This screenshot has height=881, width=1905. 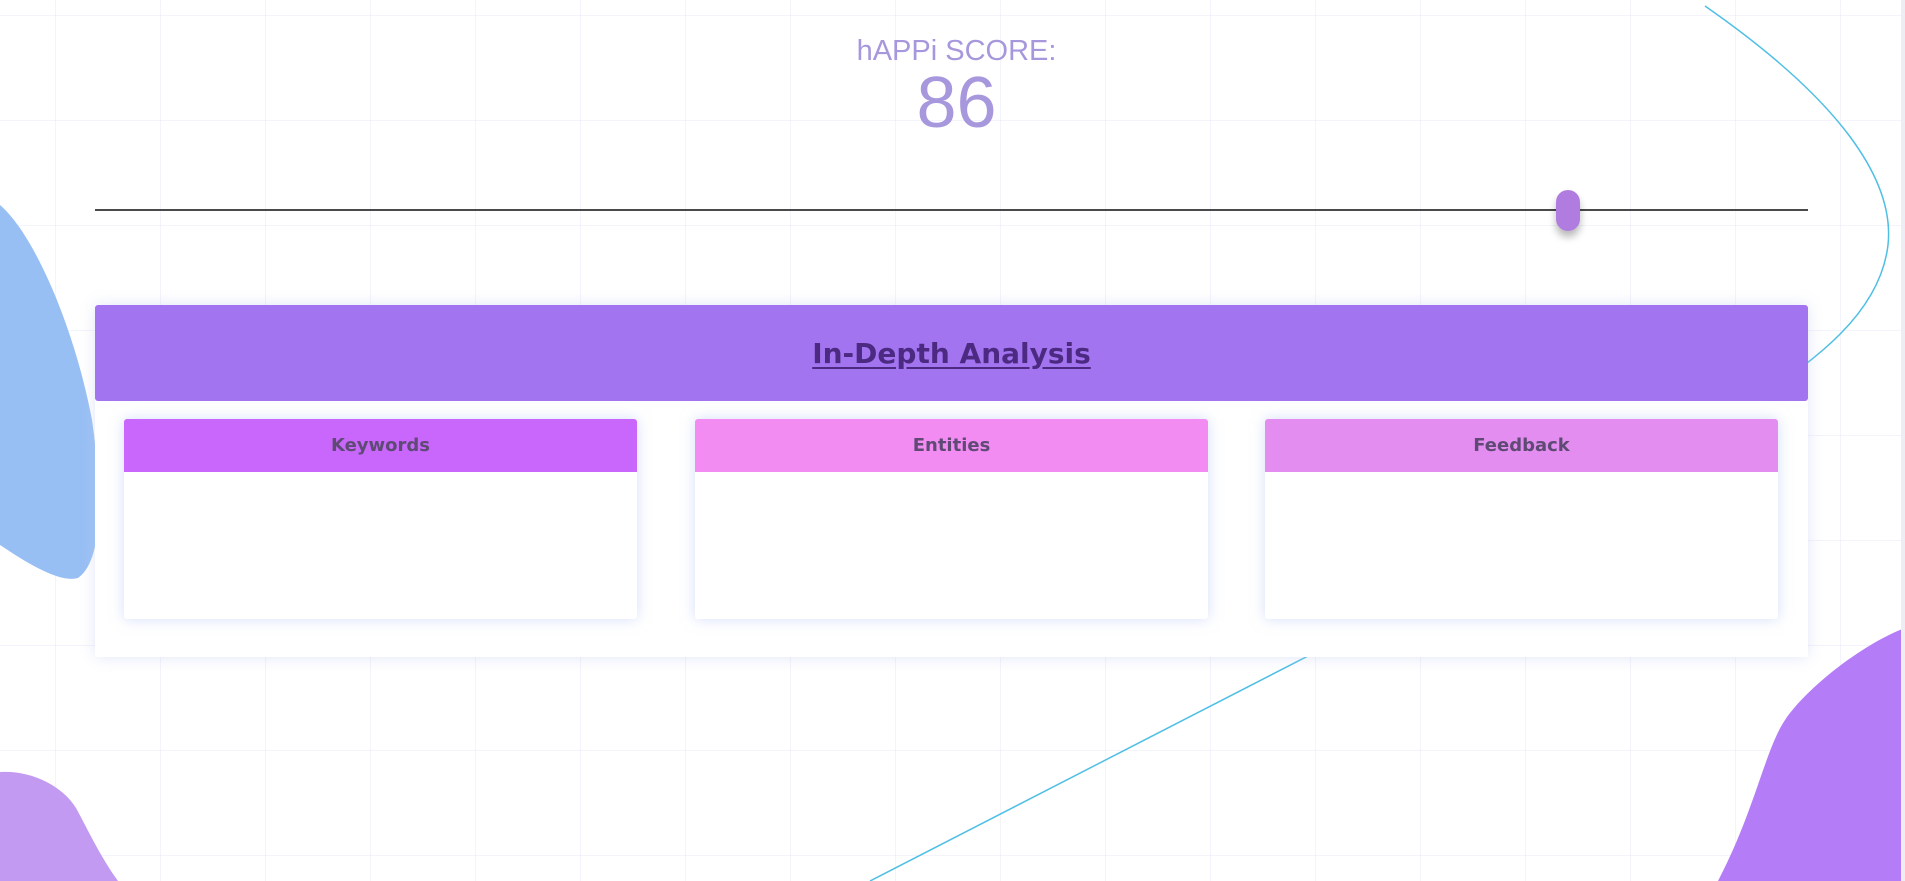 What do you see at coordinates (59, 826) in the screenshot?
I see `purple-blob-bottom-left` at bounding box center [59, 826].